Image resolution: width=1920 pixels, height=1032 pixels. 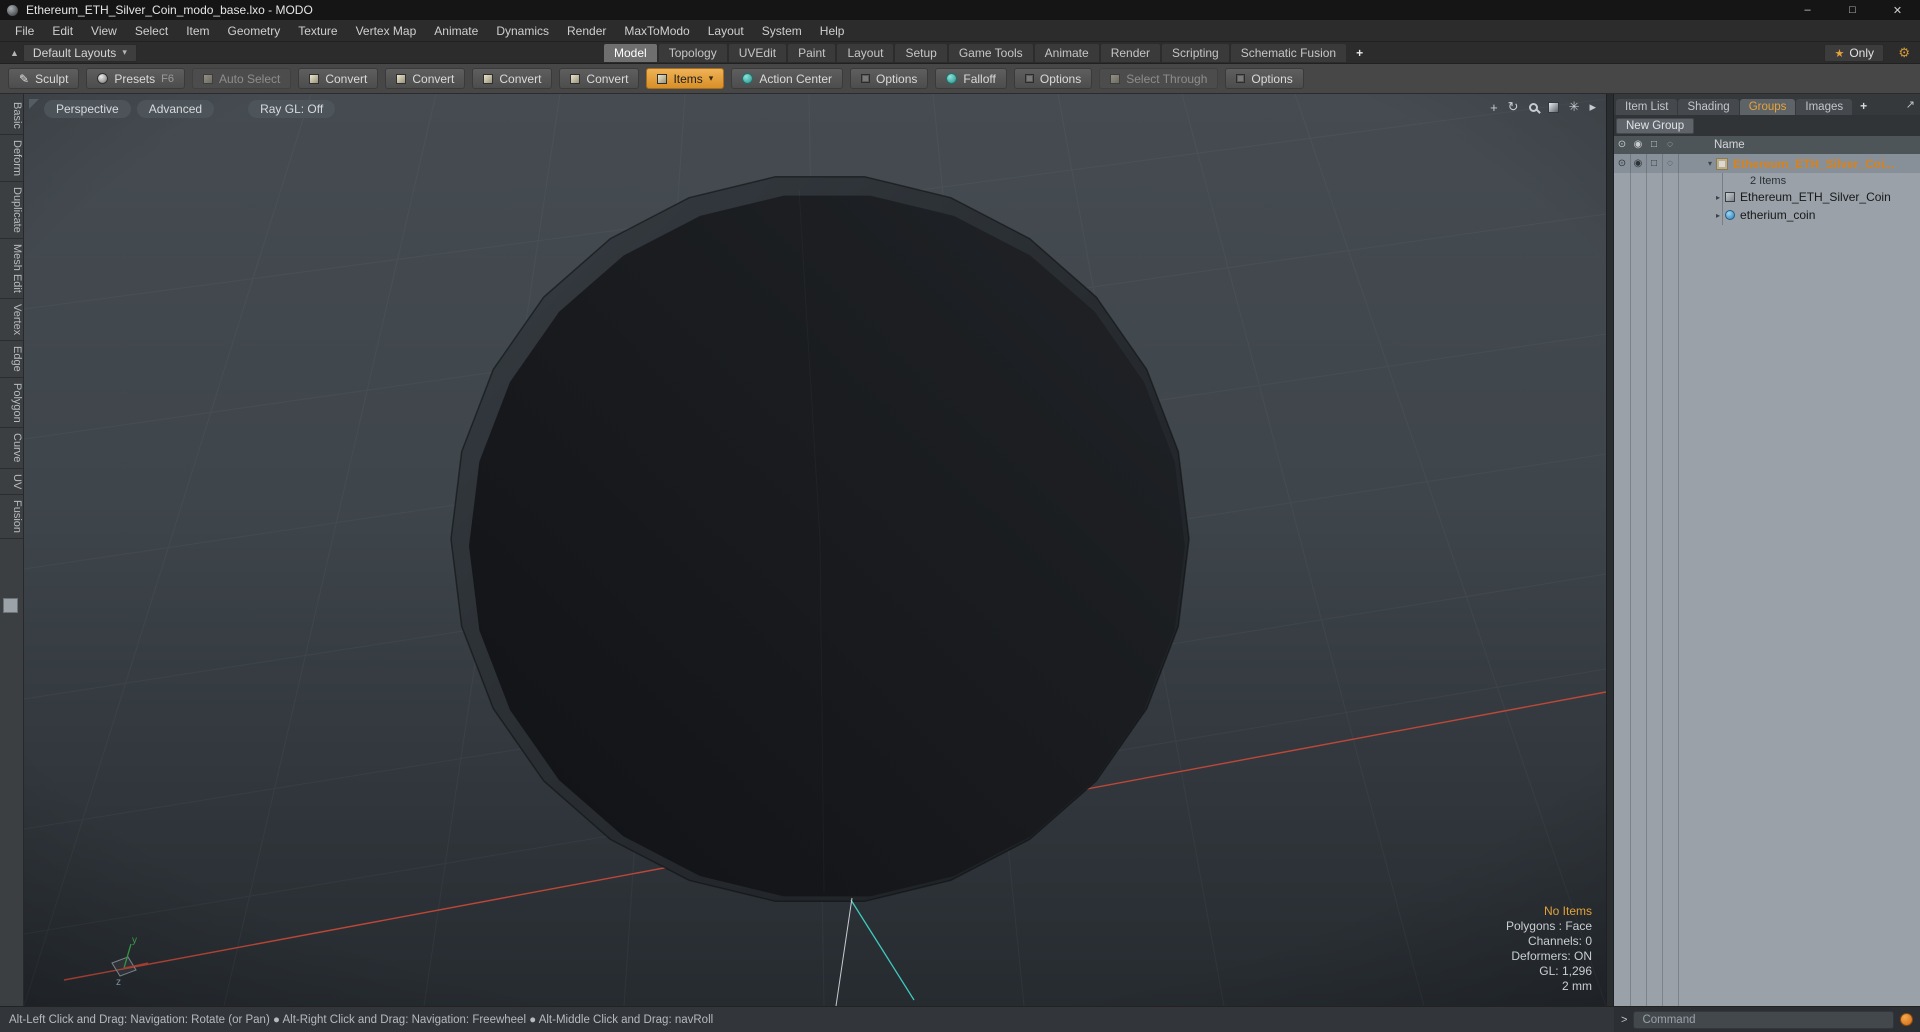 I want to click on filter-toggle-icon: ◌, so click(x=1670, y=163).